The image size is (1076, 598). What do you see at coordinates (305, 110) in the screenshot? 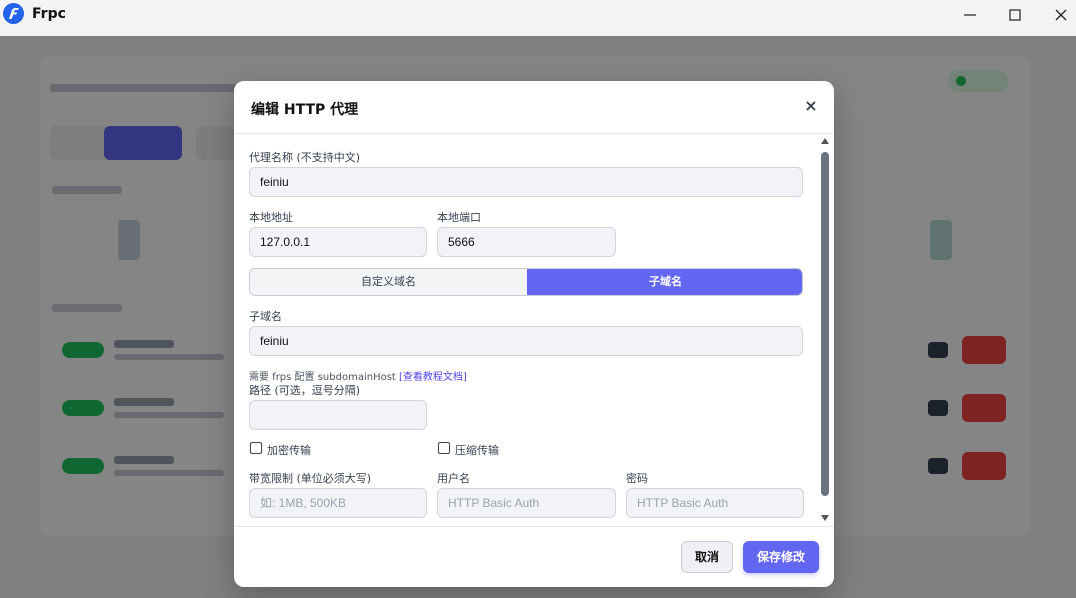
I see `dialog-title: 编辑 HTTP 代理` at bounding box center [305, 110].